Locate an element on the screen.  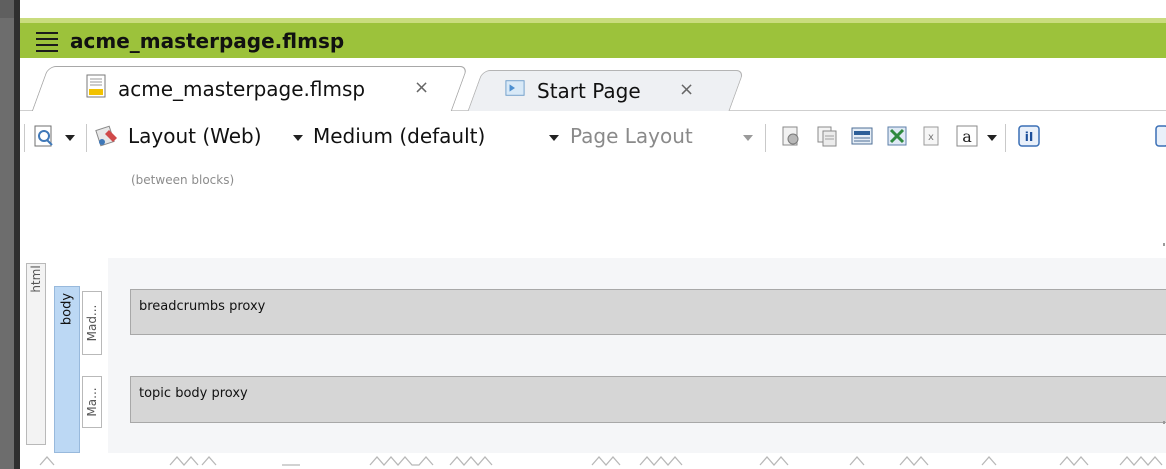
tab-label: Start Page is located at coordinates (589, 91).